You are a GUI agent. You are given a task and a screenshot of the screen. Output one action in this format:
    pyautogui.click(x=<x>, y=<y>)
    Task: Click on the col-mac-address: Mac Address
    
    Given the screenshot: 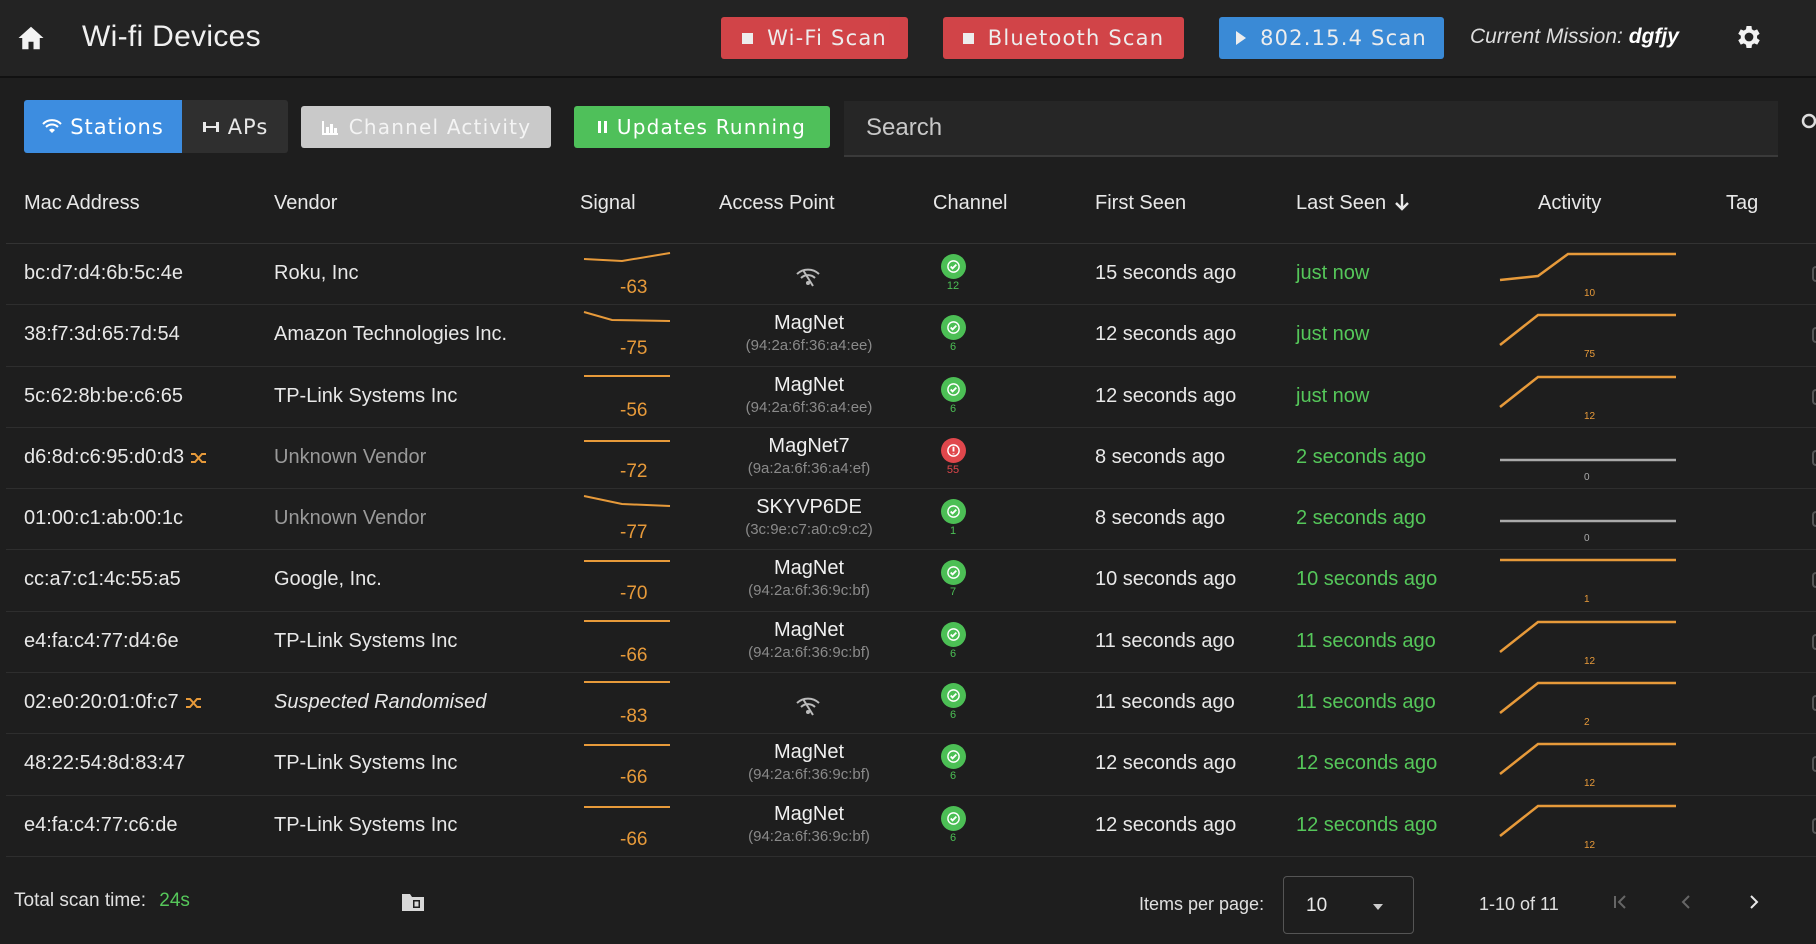 What is the action you would take?
    pyautogui.click(x=82, y=203)
    